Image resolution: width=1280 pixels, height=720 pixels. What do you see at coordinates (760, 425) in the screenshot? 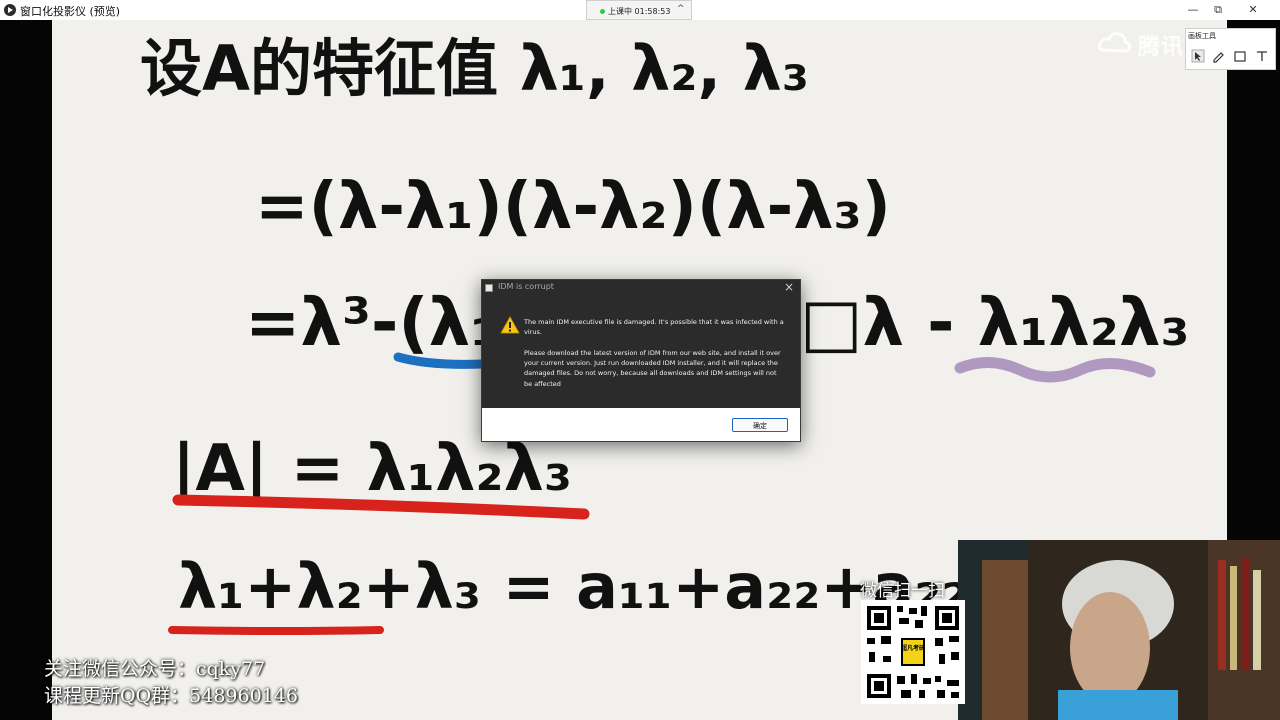
I see `ok-button: 确定` at bounding box center [760, 425].